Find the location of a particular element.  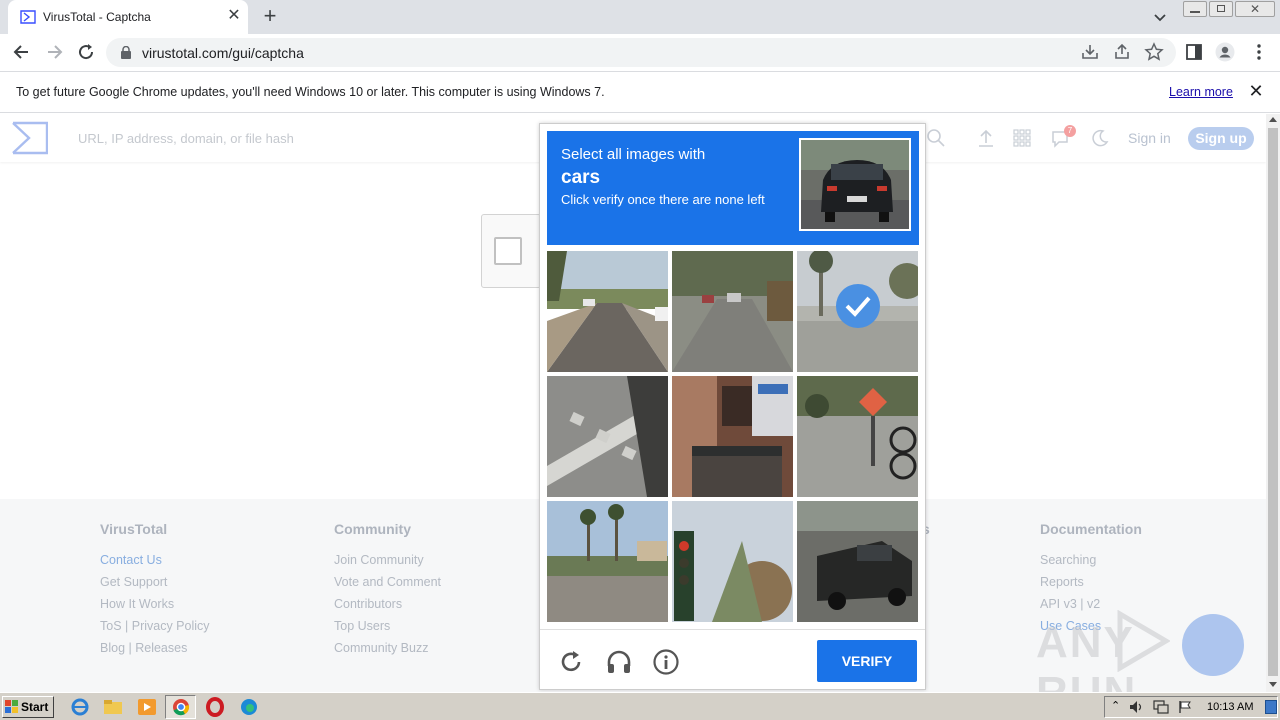

install-app-icon is located at coordinates (1090, 52).